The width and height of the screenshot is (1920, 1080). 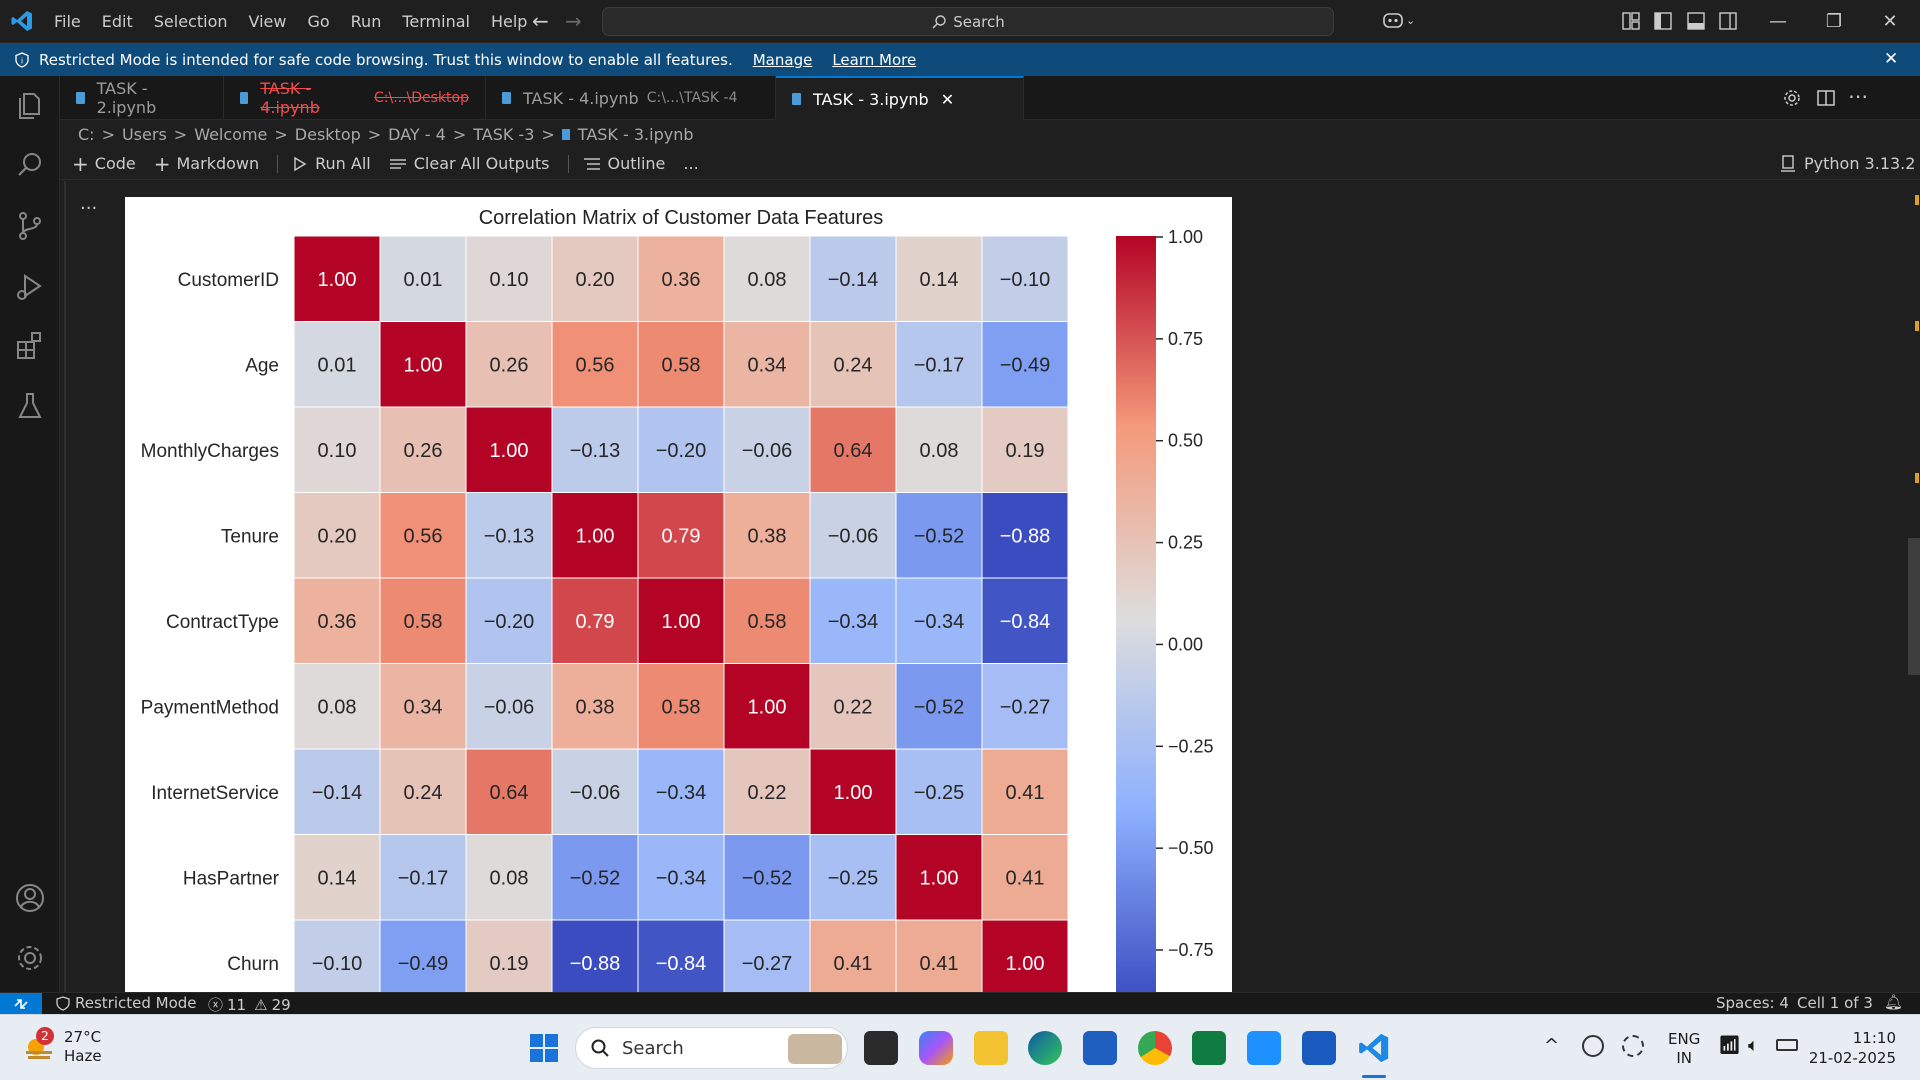 What do you see at coordinates (30, 286) in the screenshot?
I see `run-debug-icon` at bounding box center [30, 286].